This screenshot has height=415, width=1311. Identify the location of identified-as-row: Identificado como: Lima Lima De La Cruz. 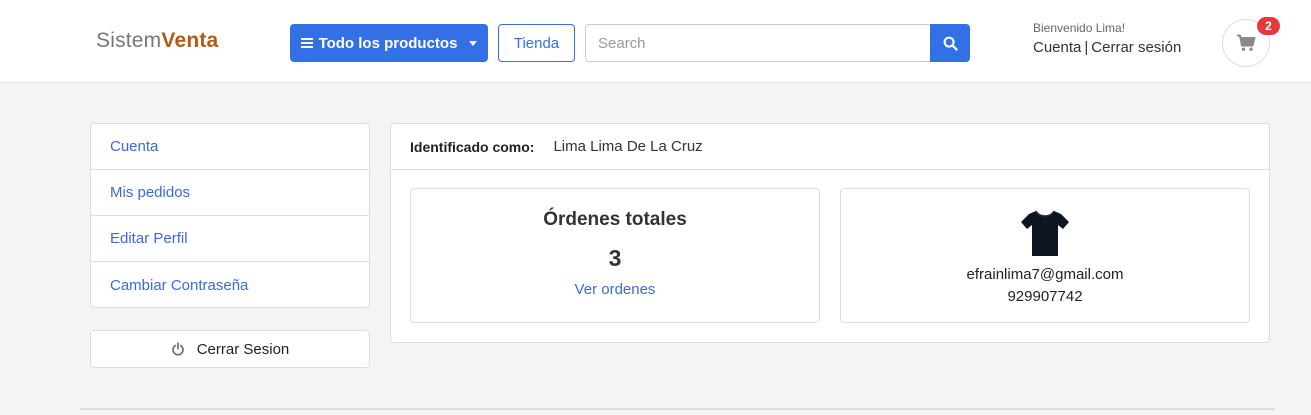
(830, 147).